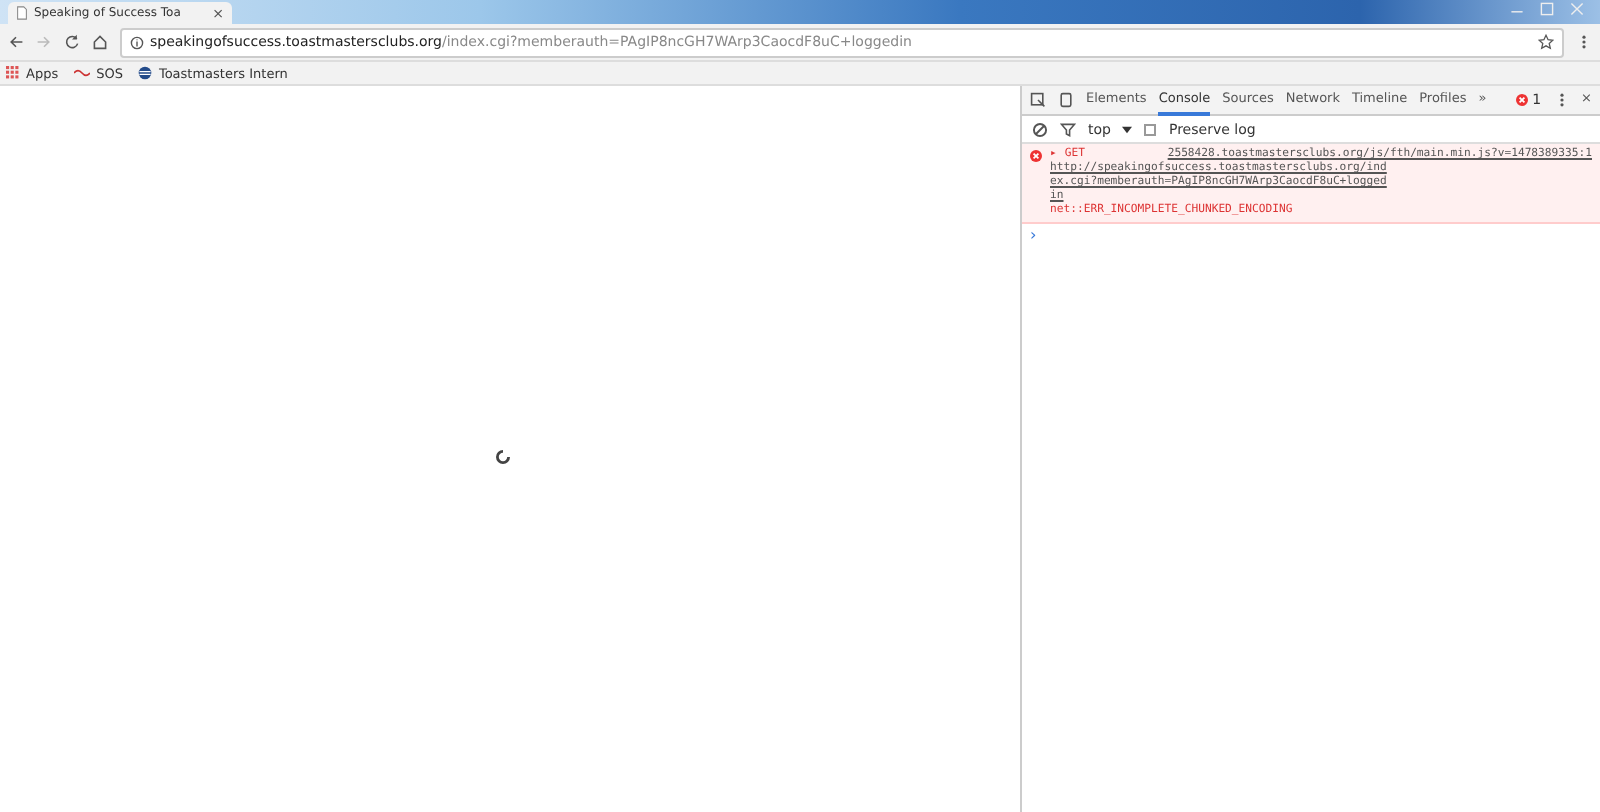 The height and width of the screenshot is (812, 1600). Describe the element at coordinates (145, 73) in the screenshot. I see `globe-icon` at that location.